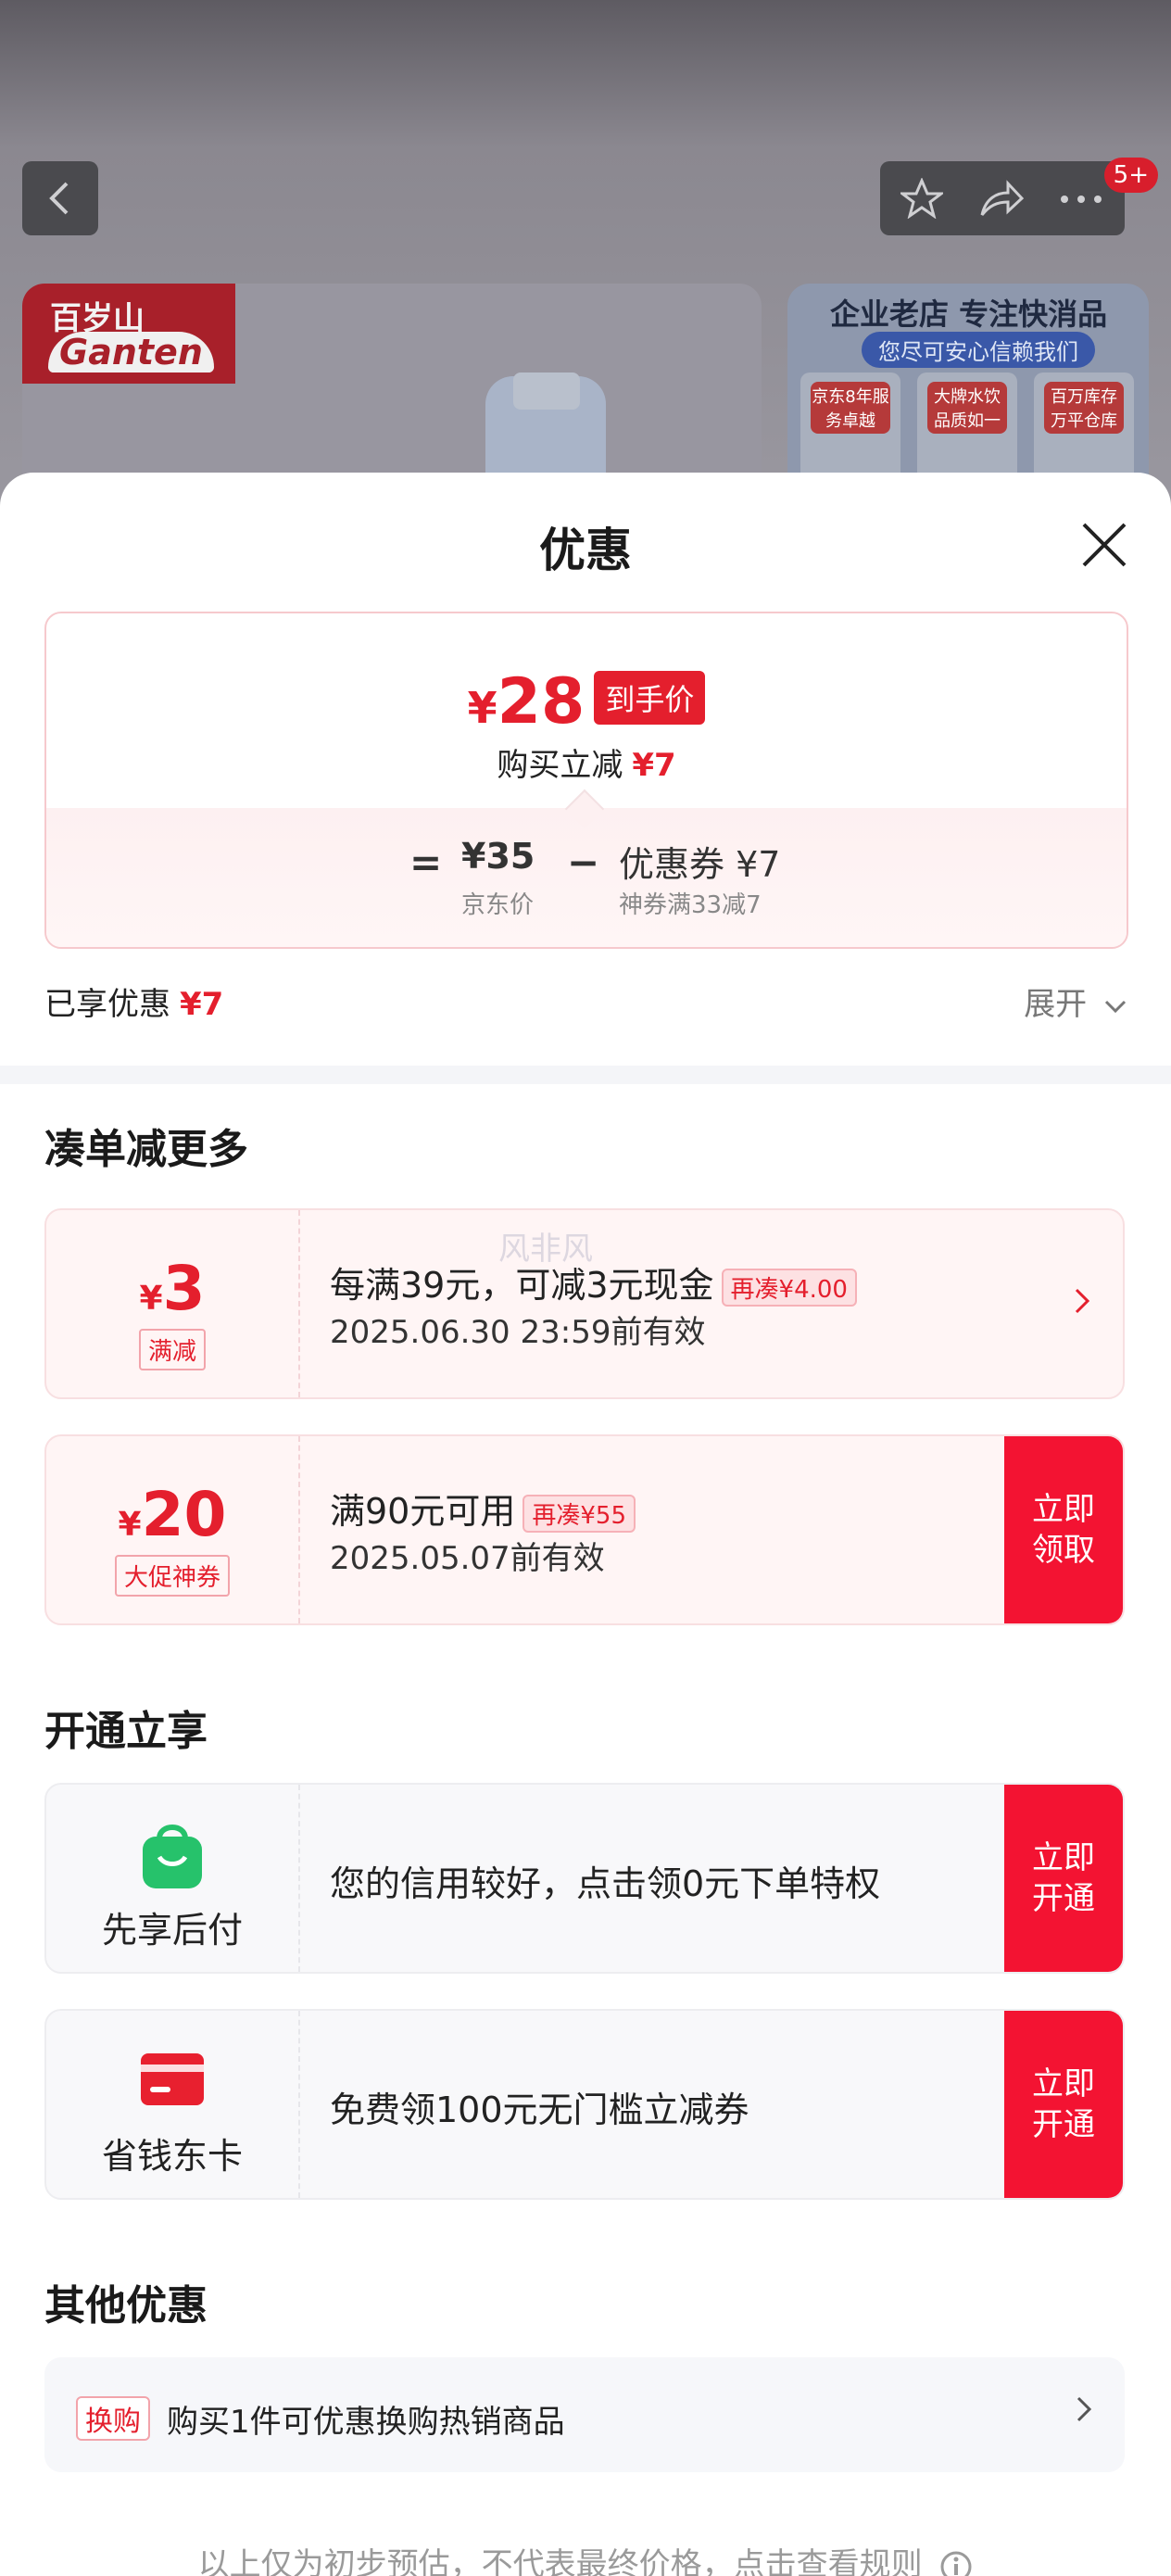  I want to click on close-icon, so click(1104, 545).